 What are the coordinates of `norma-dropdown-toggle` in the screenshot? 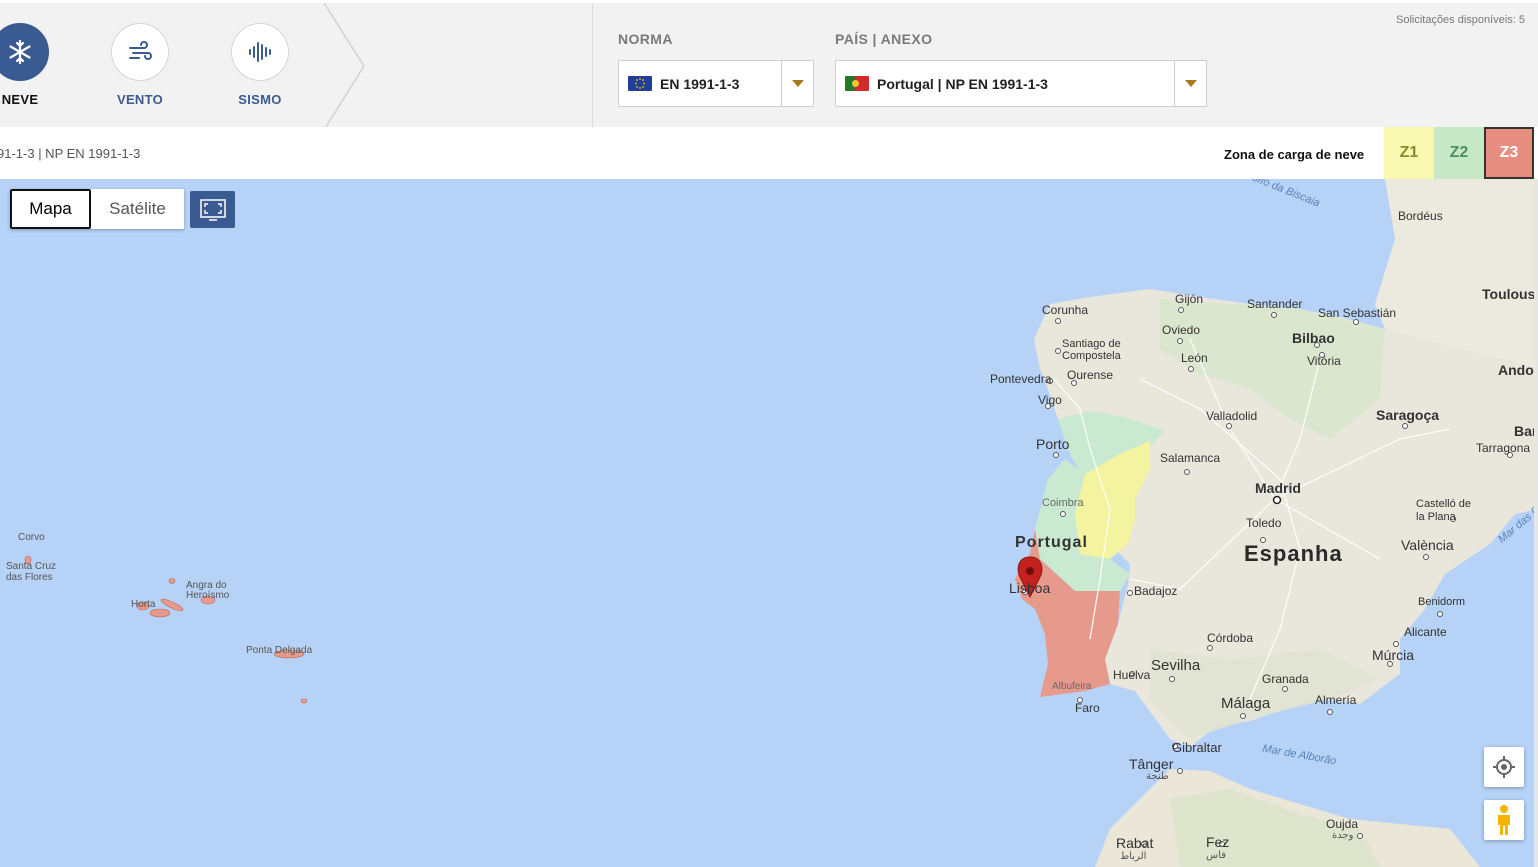 It's located at (797, 83).